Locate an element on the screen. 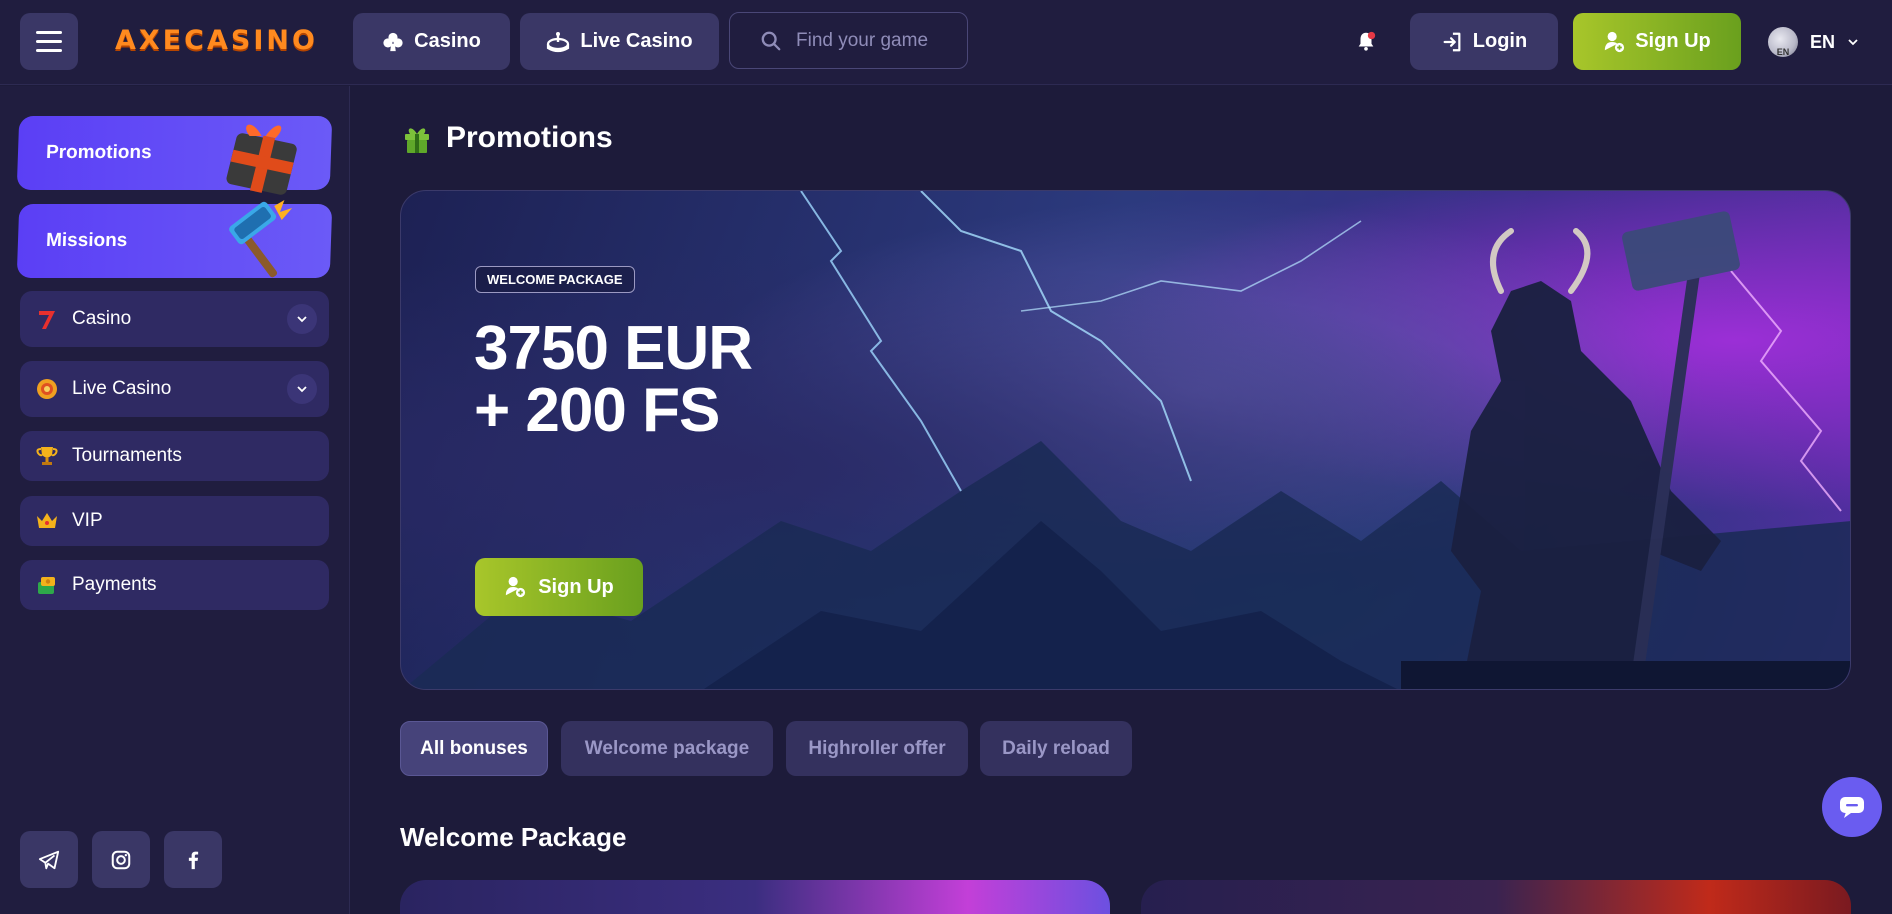  welcome-package-badge: WELCOME PACKAGE is located at coordinates (555, 279).